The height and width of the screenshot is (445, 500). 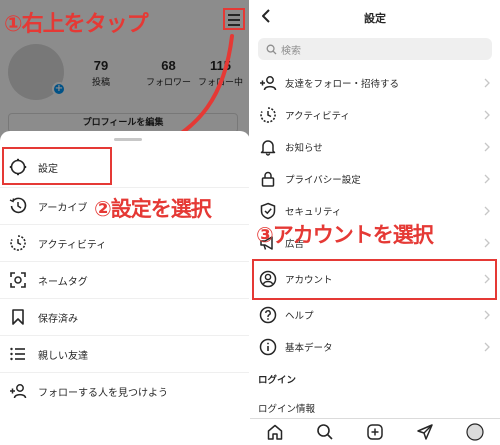 I want to click on menu-item-label: アーカイブ, so click(x=63, y=208).